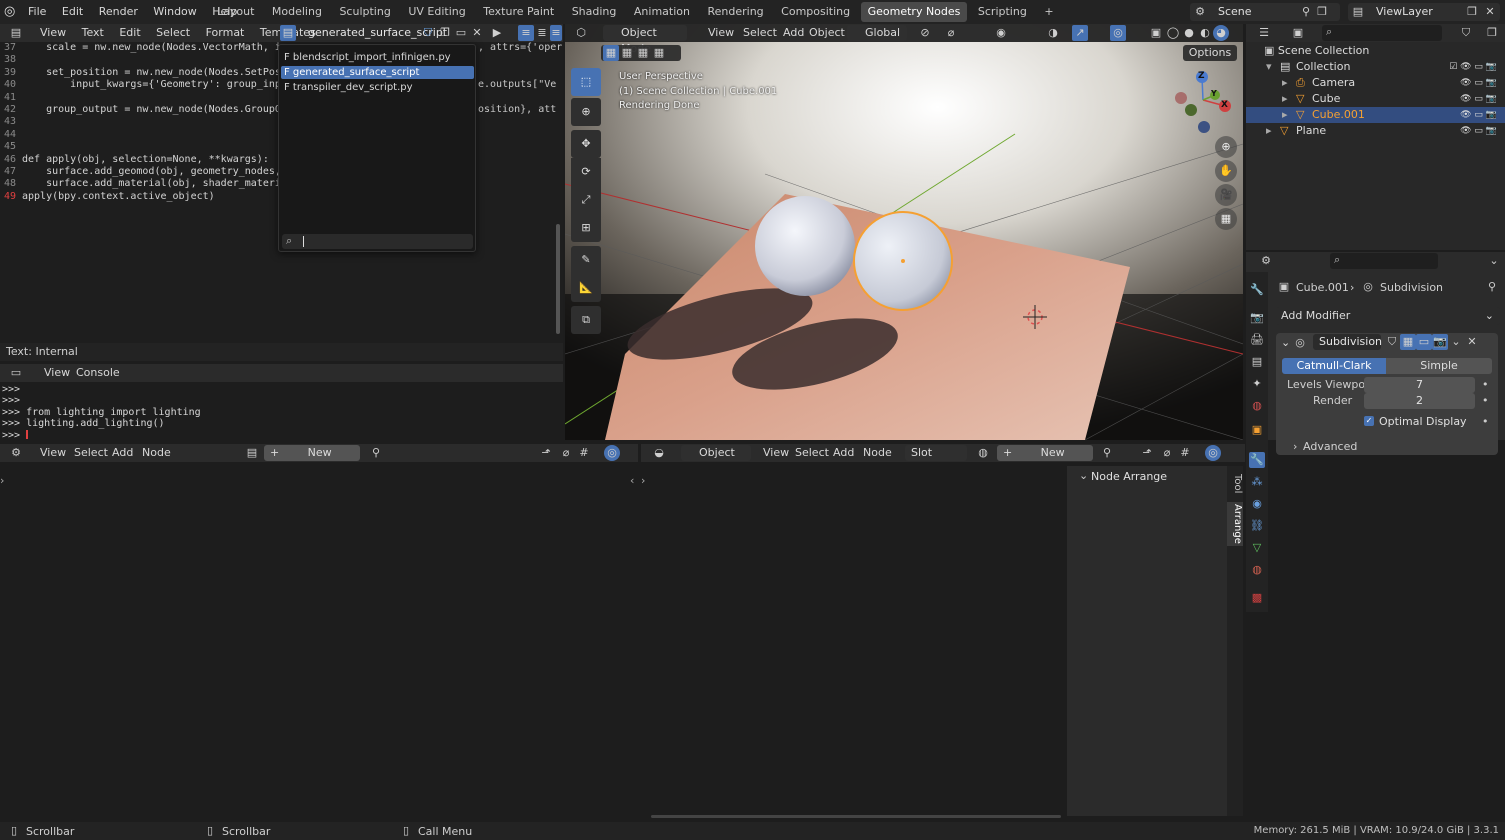 The width and height of the screenshot is (1505, 840). Describe the element at coordinates (1419, 385) in the screenshot. I see `levels-viewport-field: 7` at that location.